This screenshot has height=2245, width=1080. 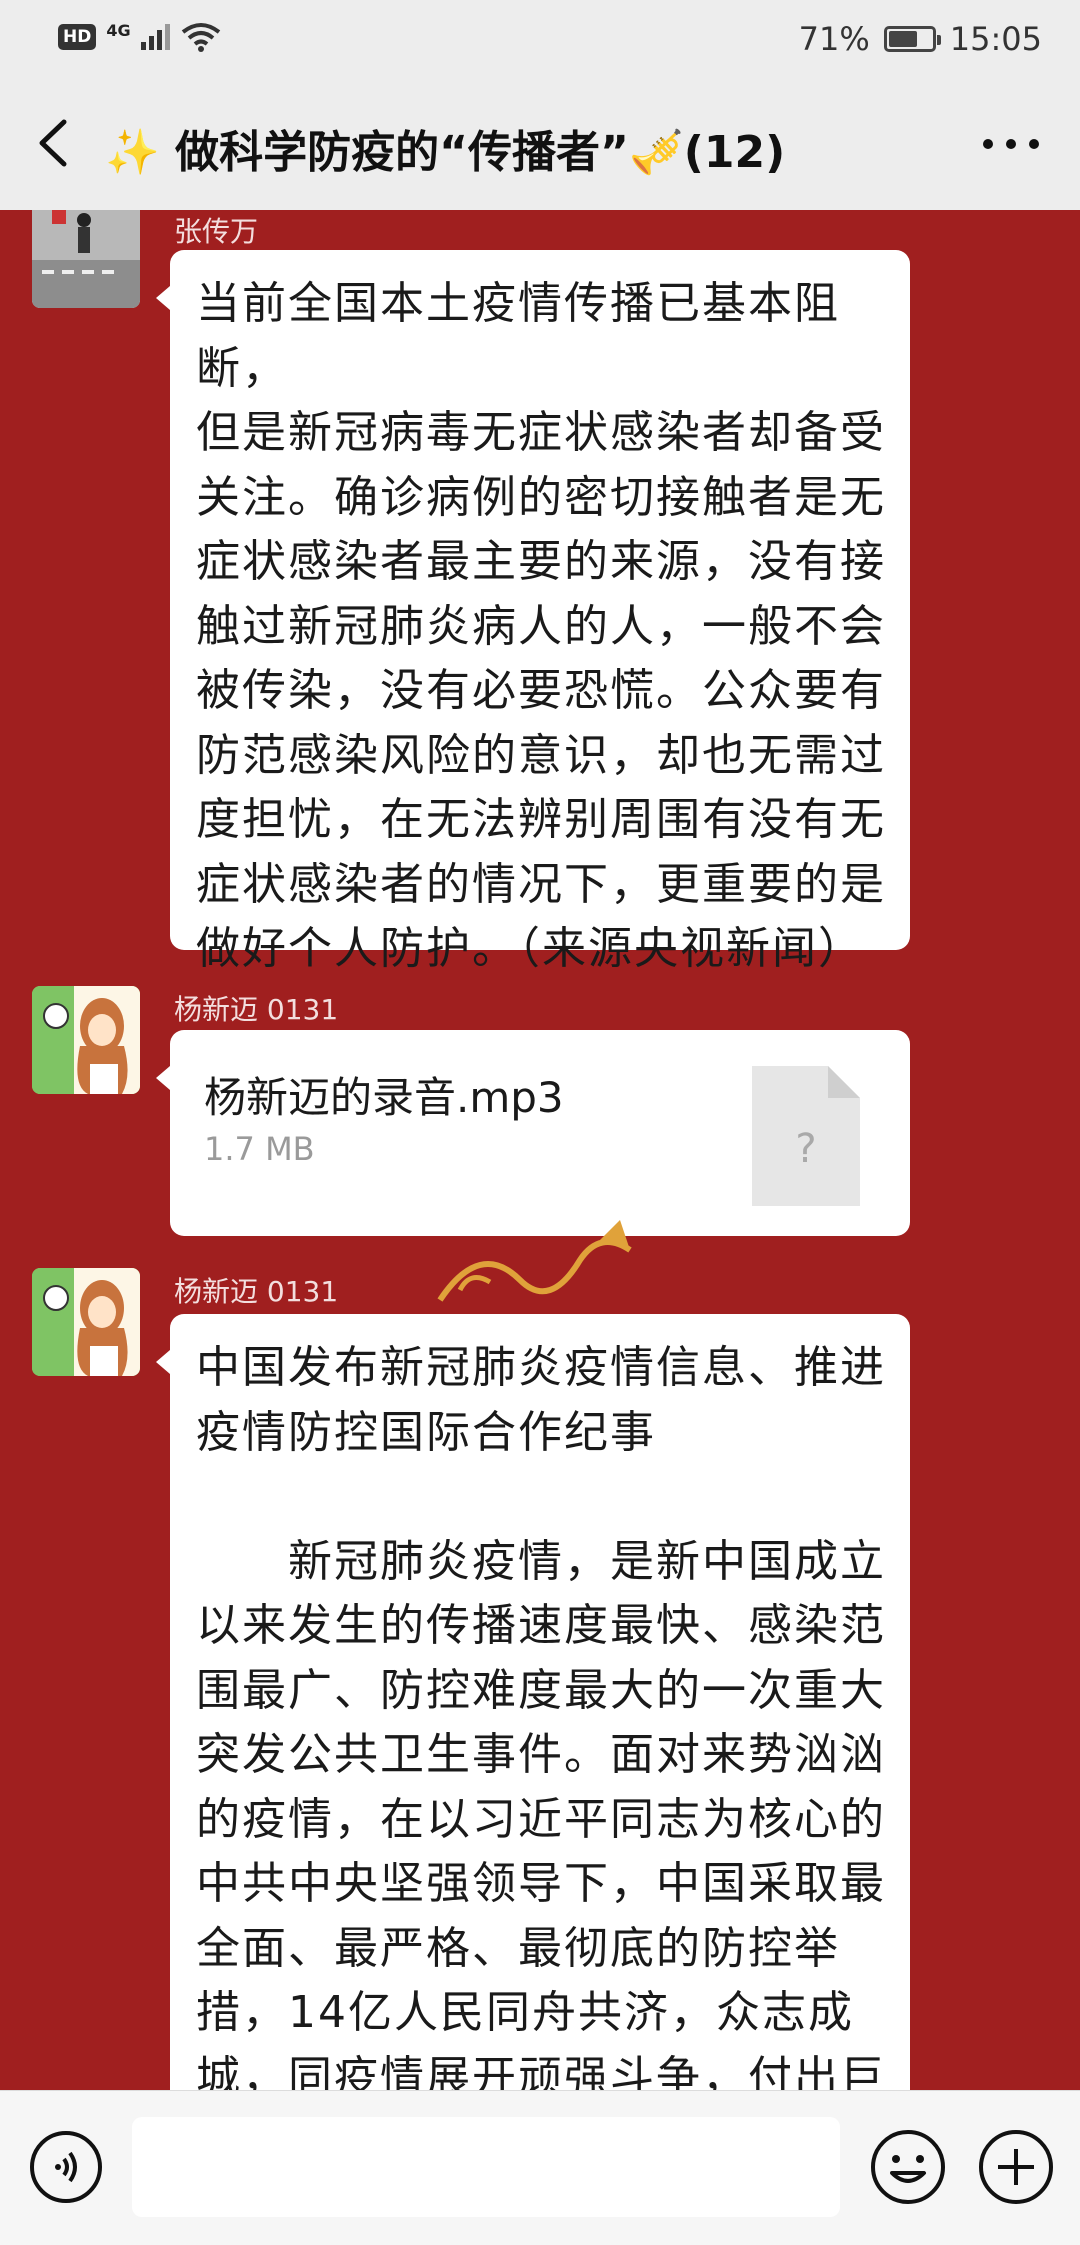 What do you see at coordinates (259, 1149) in the screenshot?
I see `file-size: 1.7 MB` at bounding box center [259, 1149].